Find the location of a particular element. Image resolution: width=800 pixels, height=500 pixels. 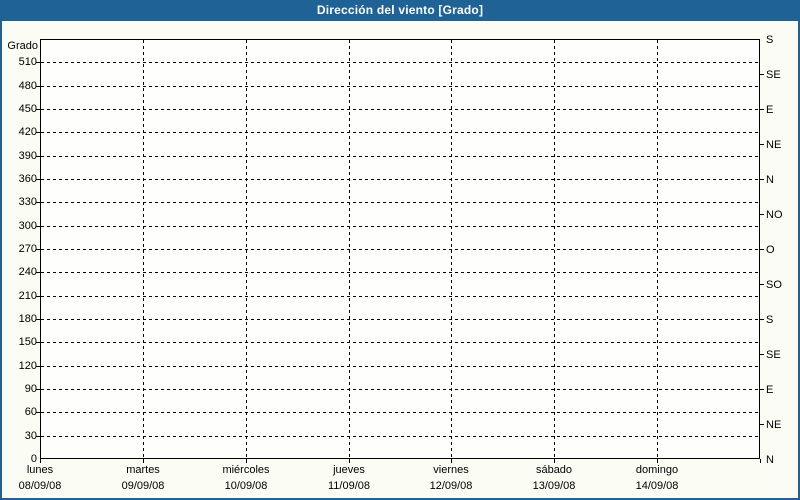

y-axis-tick-label: 270 is located at coordinates (27, 249).